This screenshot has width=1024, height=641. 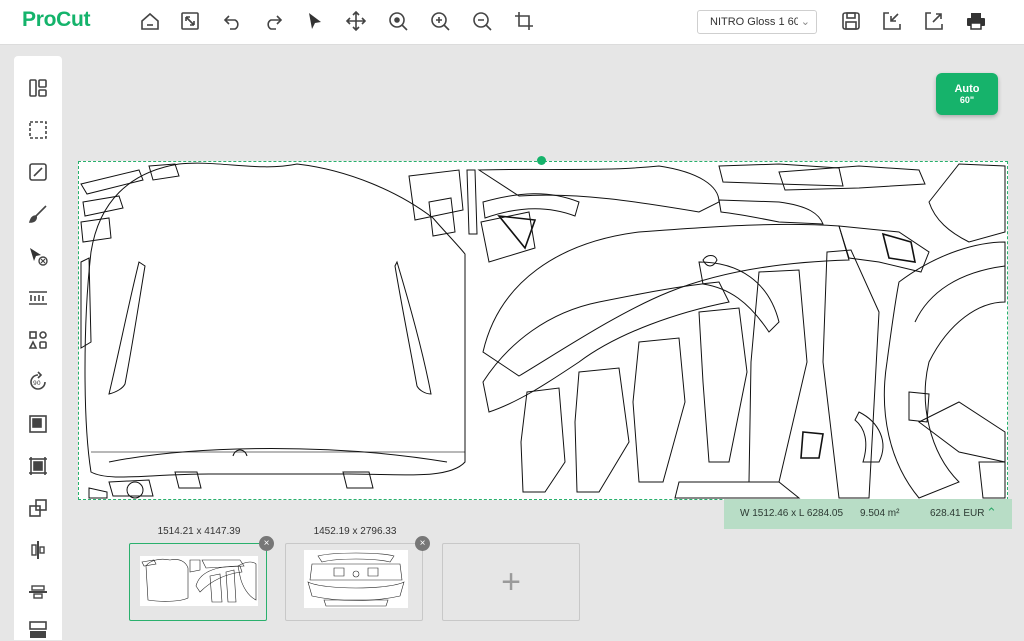 I want to click on top-toolbar: ProCut NITRO Gloss 1 60" ⌄, so click(x=512, y=22).